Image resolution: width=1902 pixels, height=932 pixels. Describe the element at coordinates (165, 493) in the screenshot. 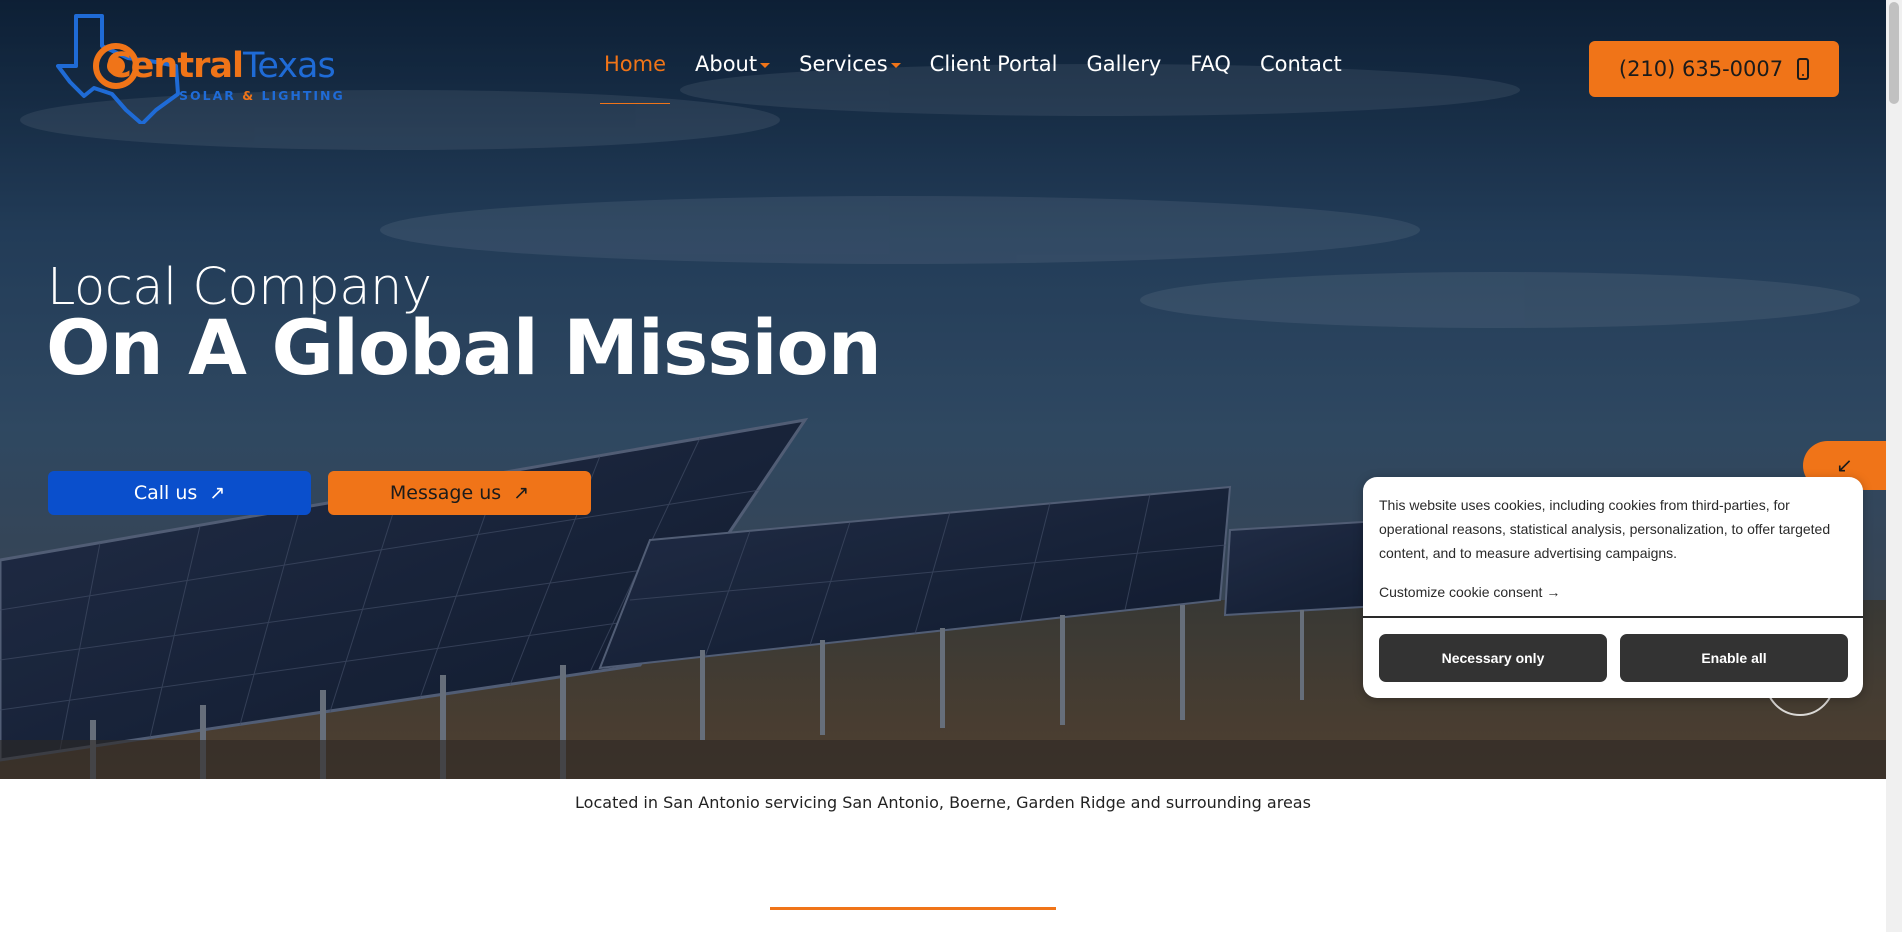

I see `call-us-label: Call us` at that location.